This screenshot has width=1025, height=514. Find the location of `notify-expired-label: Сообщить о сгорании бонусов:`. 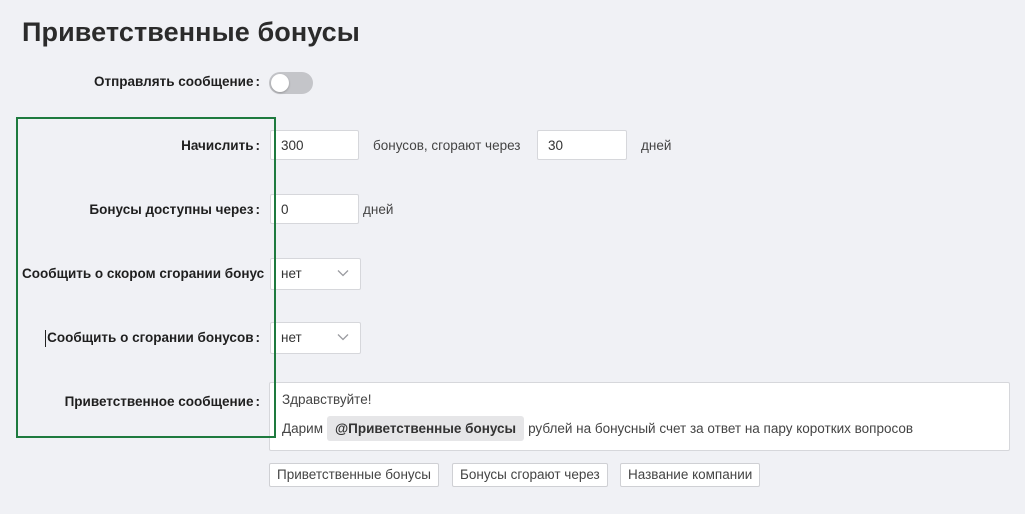

notify-expired-label: Сообщить о сгорании бонусов: is located at coordinates (153, 337).